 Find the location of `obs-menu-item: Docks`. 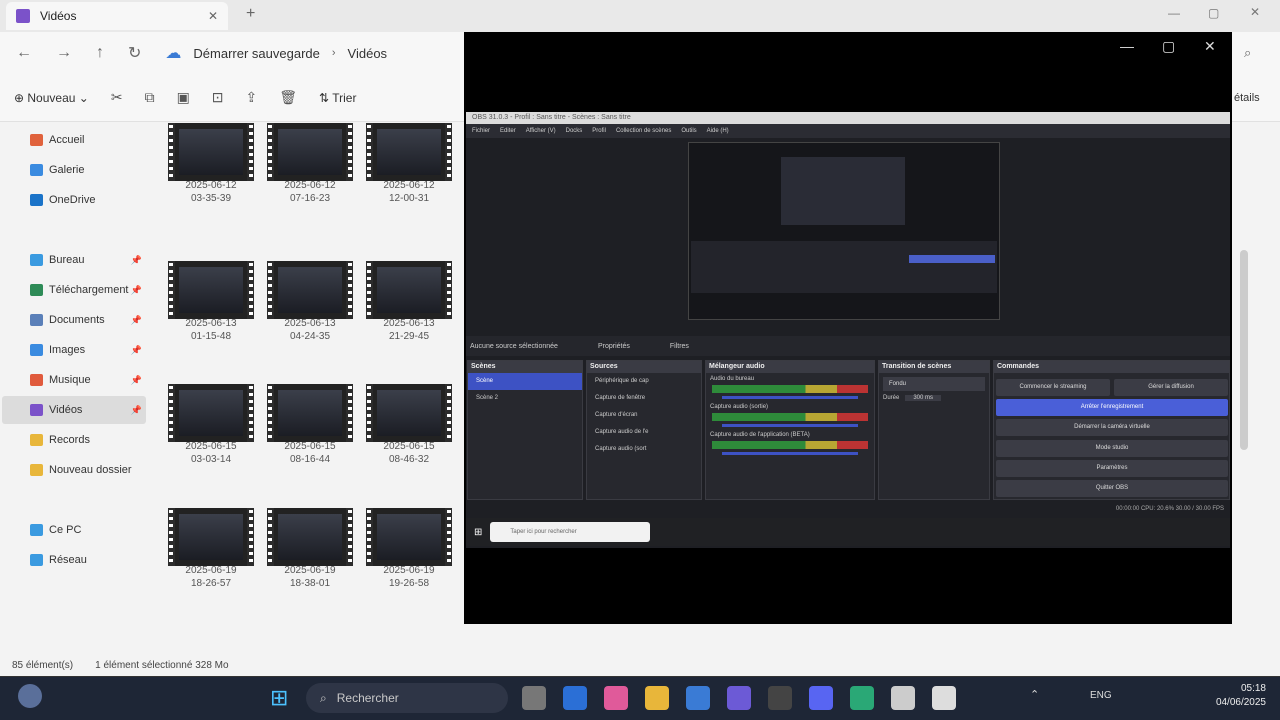

obs-menu-item: Docks is located at coordinates (574, 131).